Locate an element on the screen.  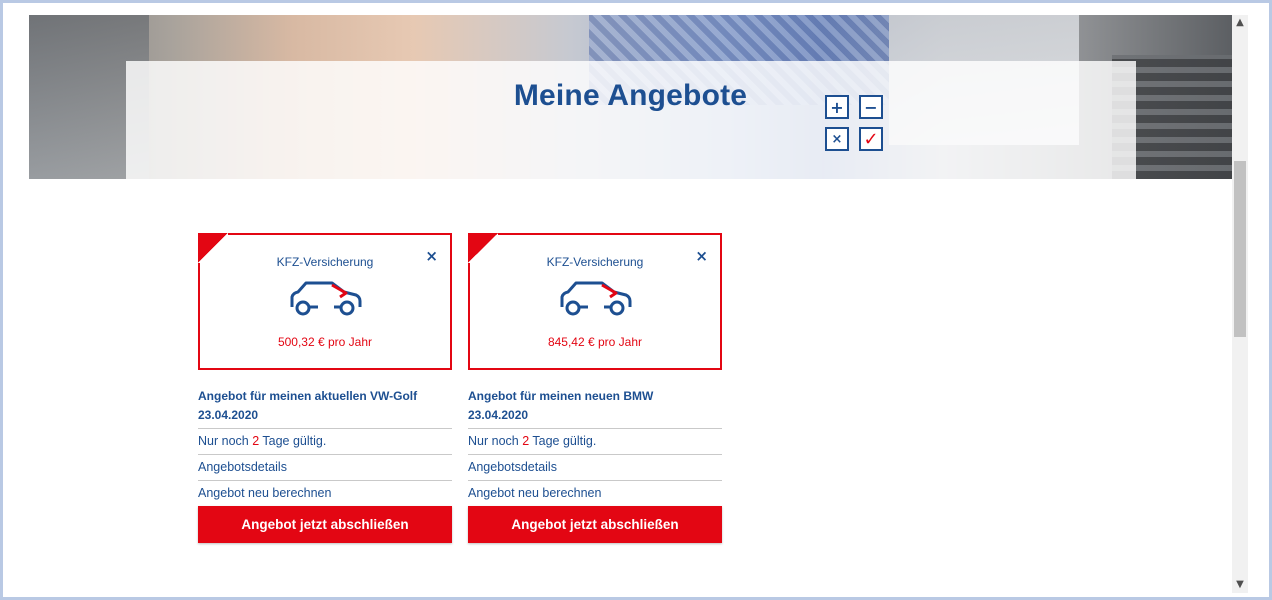
calculator-icon: + − × ✓ is located at coordinates (855, 123).